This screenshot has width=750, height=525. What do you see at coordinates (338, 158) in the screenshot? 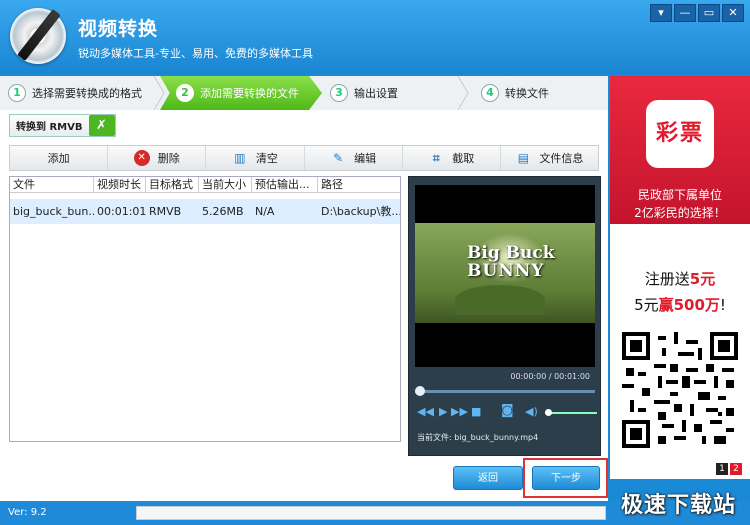
I see `edit-icon: ✎` at bounding box center [338, 158].